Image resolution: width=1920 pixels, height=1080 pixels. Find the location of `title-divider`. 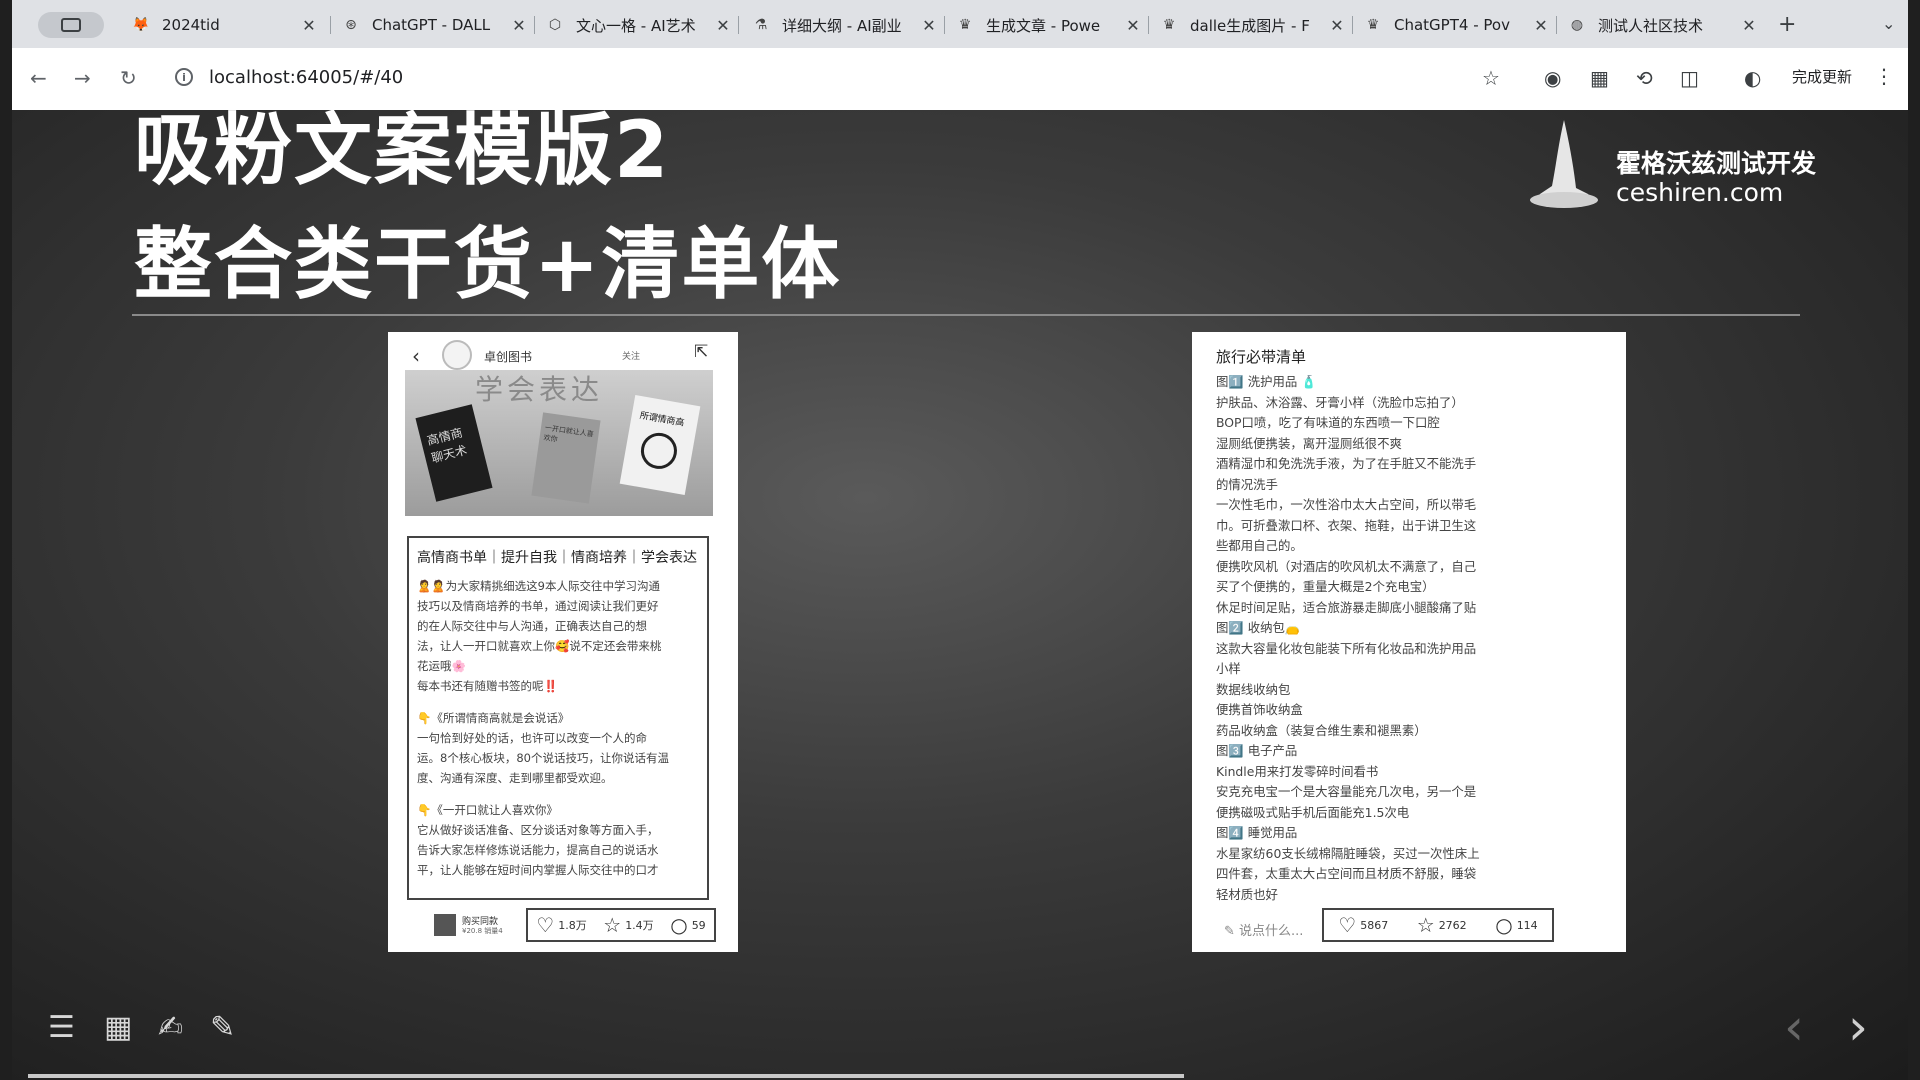

title-divider is located at coordinates (966, 315).